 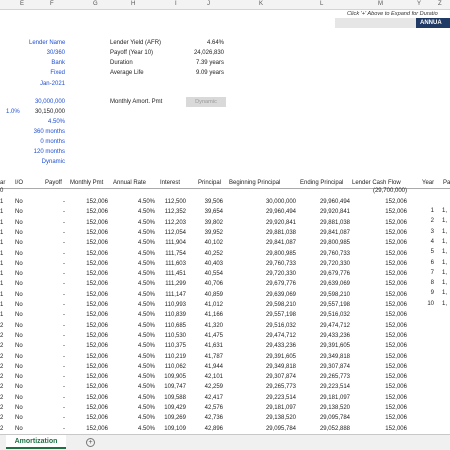 I want to click on col-header: E, so click(x=22, y=4).